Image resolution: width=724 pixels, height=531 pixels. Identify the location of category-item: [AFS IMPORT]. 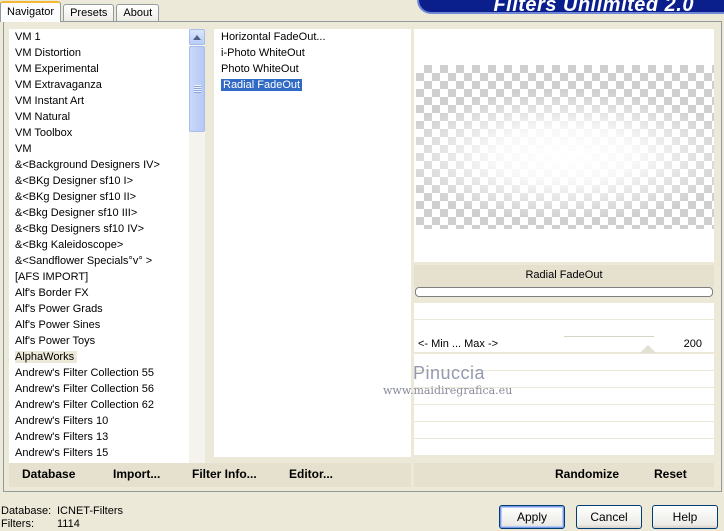
(99, 277).